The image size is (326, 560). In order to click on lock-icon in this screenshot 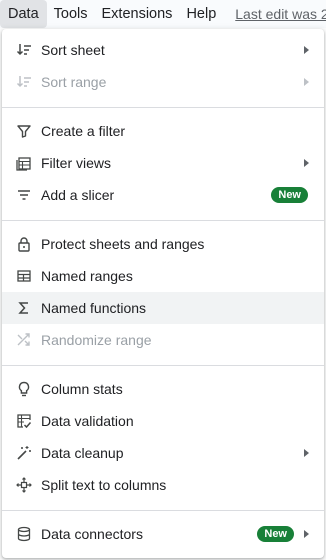, I will do `click(24, 244)`.